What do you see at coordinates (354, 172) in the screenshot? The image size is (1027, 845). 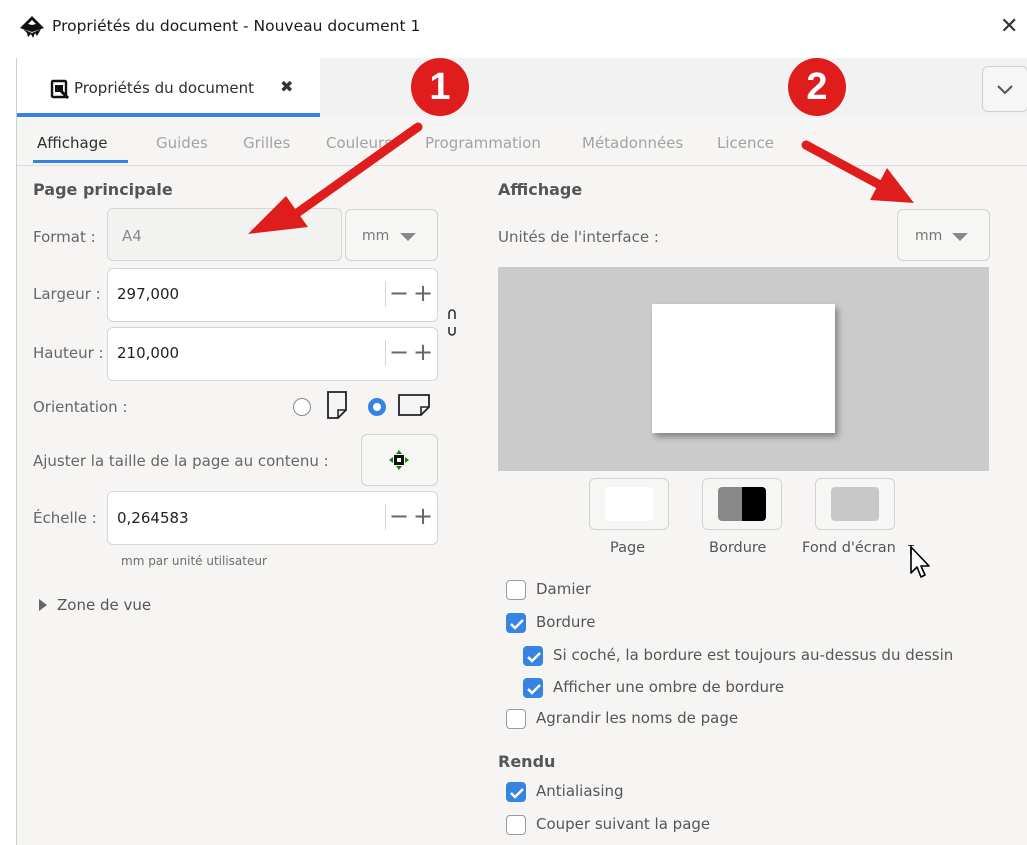 I see `arrow-1-shaft` at bounding box center [354, 172].